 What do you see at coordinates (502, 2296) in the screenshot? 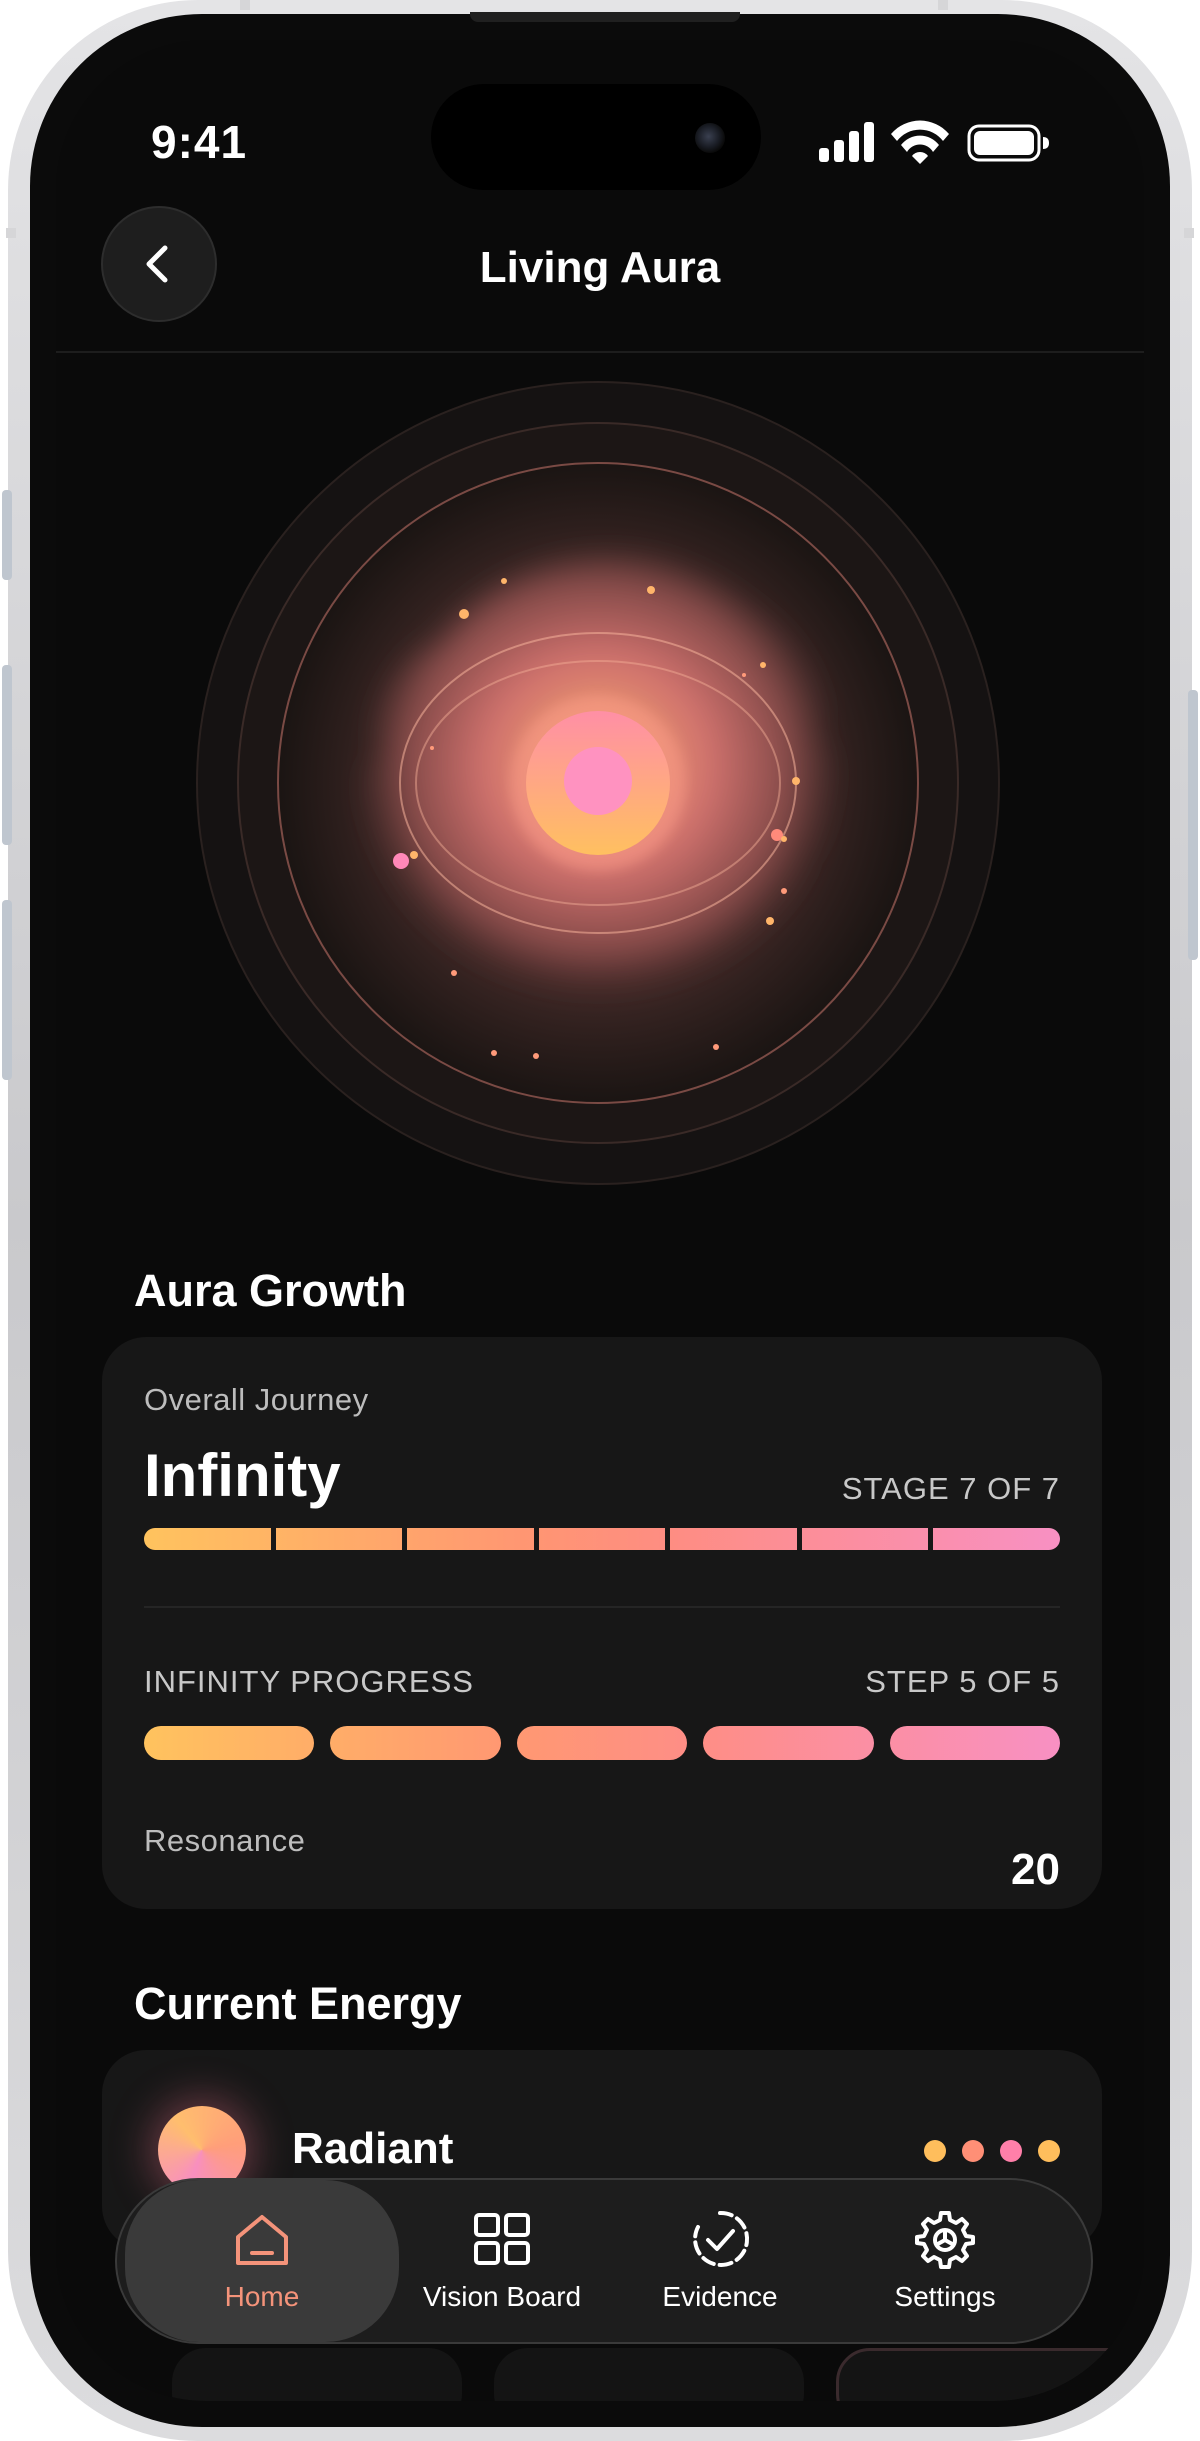
I see `tab-label: Vision Board` at bounding box center [502, 2296].